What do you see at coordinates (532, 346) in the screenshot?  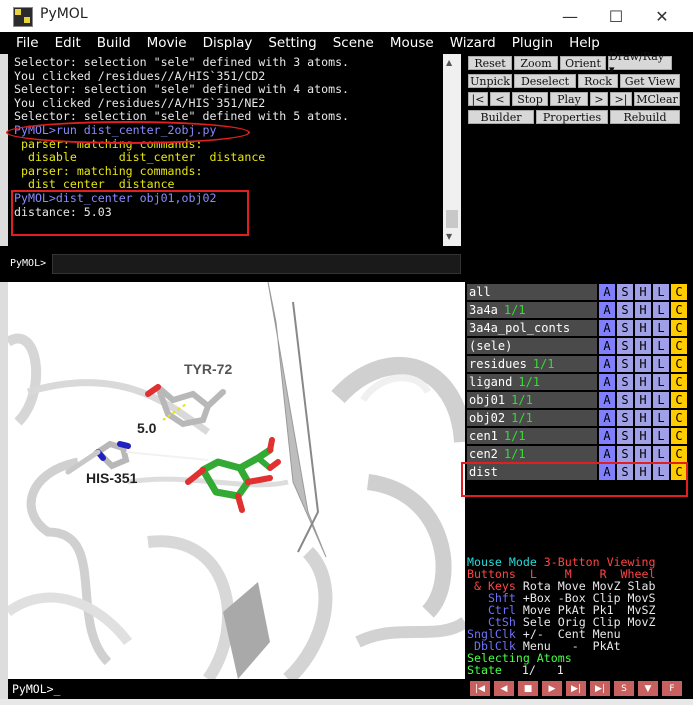 I see `object-name: (sele)` at bounding box center [532, 346].